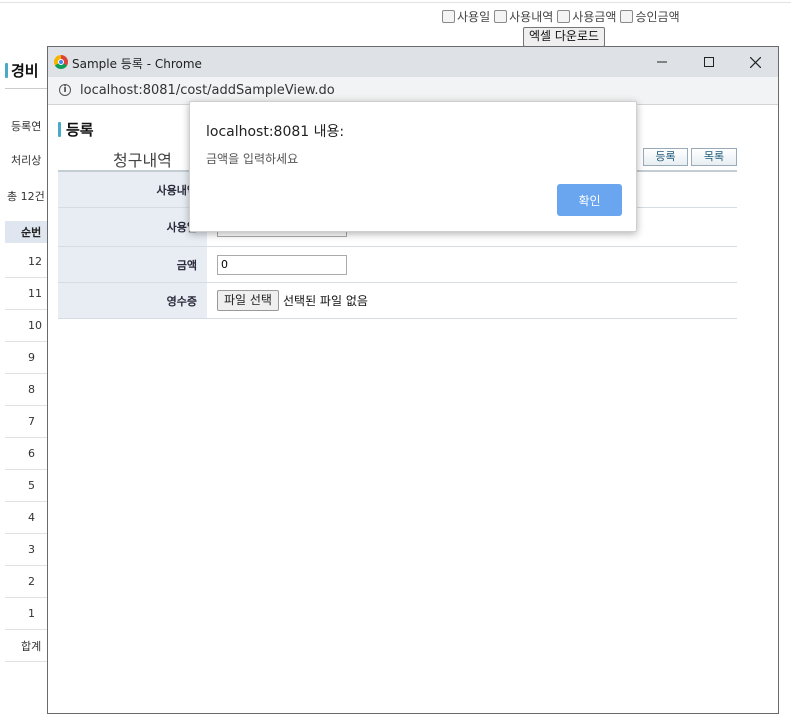  Describe the element at coordinates (26, 454) in the screenshot. I see `table-row: 6` at that location.